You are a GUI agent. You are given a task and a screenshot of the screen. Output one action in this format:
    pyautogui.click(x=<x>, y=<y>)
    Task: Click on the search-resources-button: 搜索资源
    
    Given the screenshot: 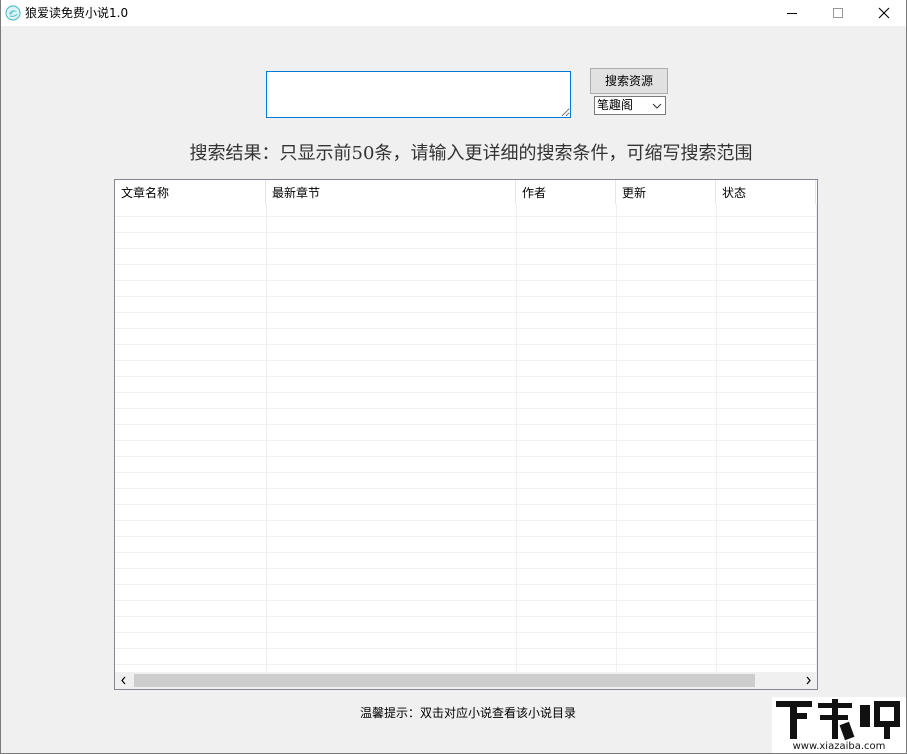 What is the action you would take?
    pyautogui.click(x=629, y=81)
    